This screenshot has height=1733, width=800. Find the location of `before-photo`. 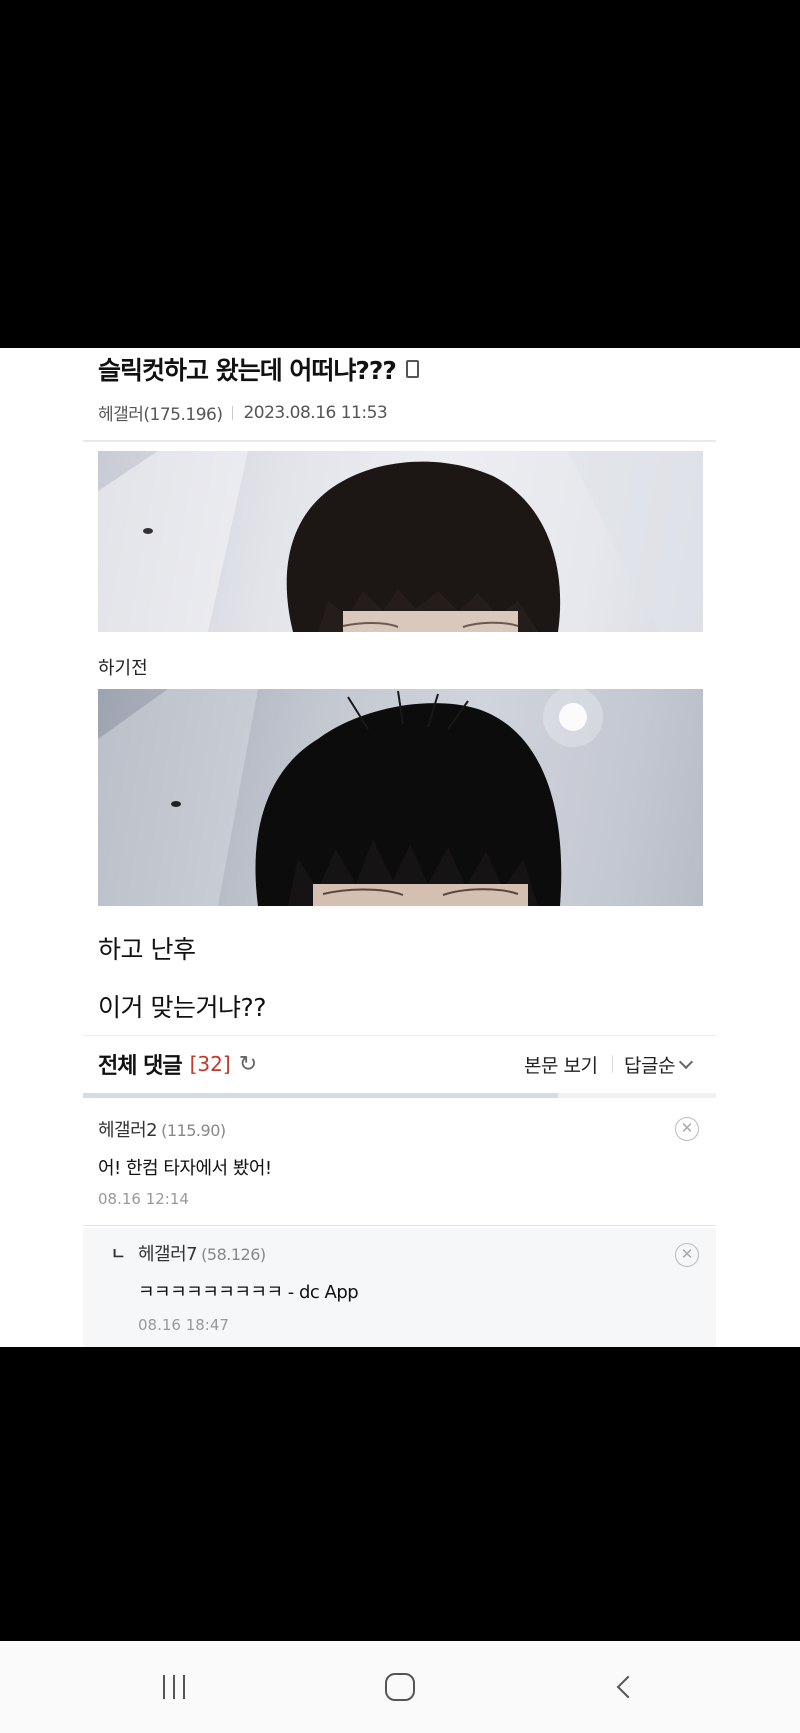

before-photo is located at coordinates (400, 541).